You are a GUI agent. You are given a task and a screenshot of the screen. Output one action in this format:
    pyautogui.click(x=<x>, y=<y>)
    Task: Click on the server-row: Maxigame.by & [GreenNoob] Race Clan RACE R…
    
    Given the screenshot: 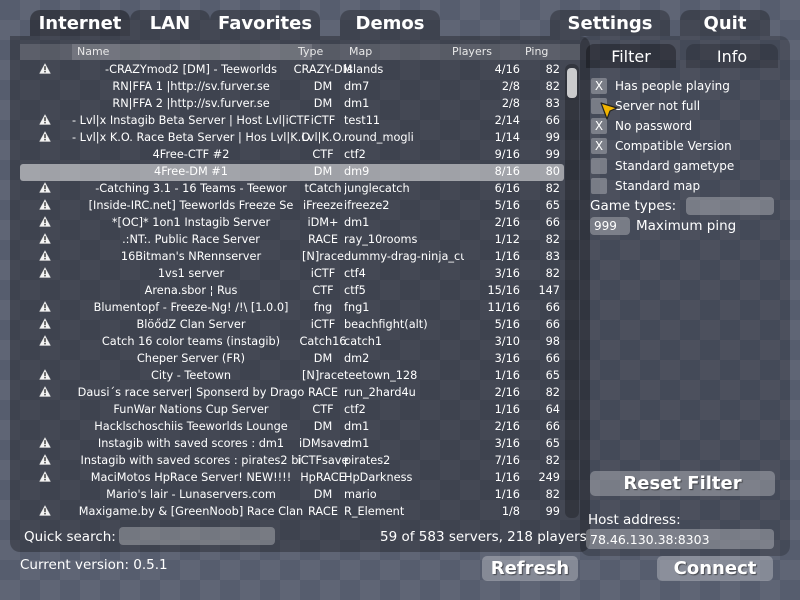 What is the action you would take?
    pyautogui.click(x=292, y=512)
    